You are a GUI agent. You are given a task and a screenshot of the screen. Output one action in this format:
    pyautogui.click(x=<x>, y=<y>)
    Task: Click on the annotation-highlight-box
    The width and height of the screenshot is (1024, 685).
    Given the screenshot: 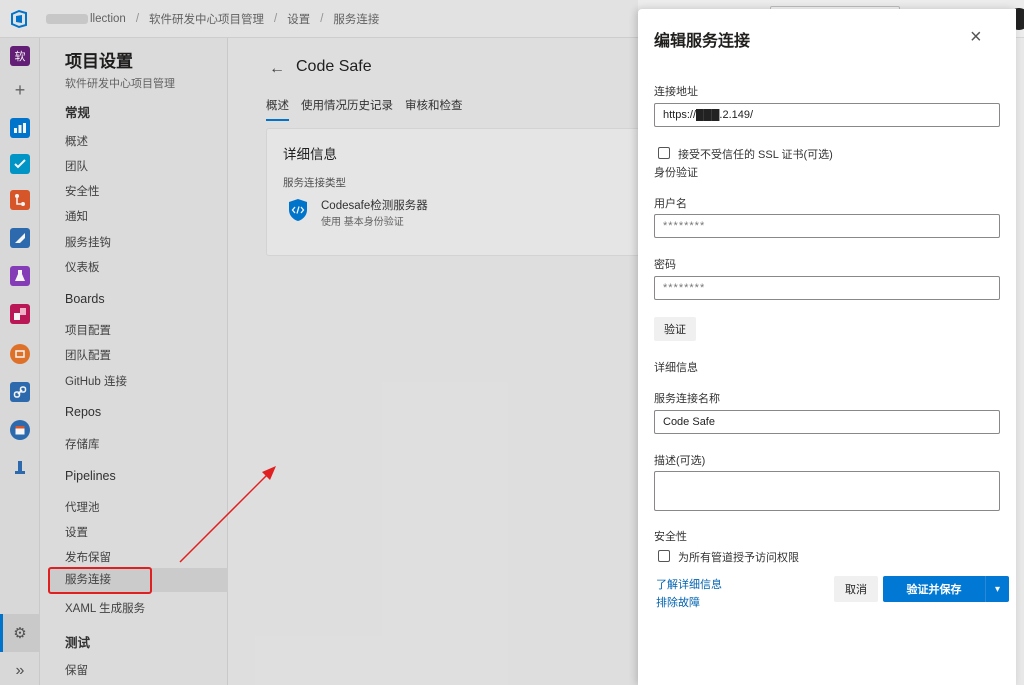 What is the action you would take?
    pyautogui.click(x=100, y=580)
    